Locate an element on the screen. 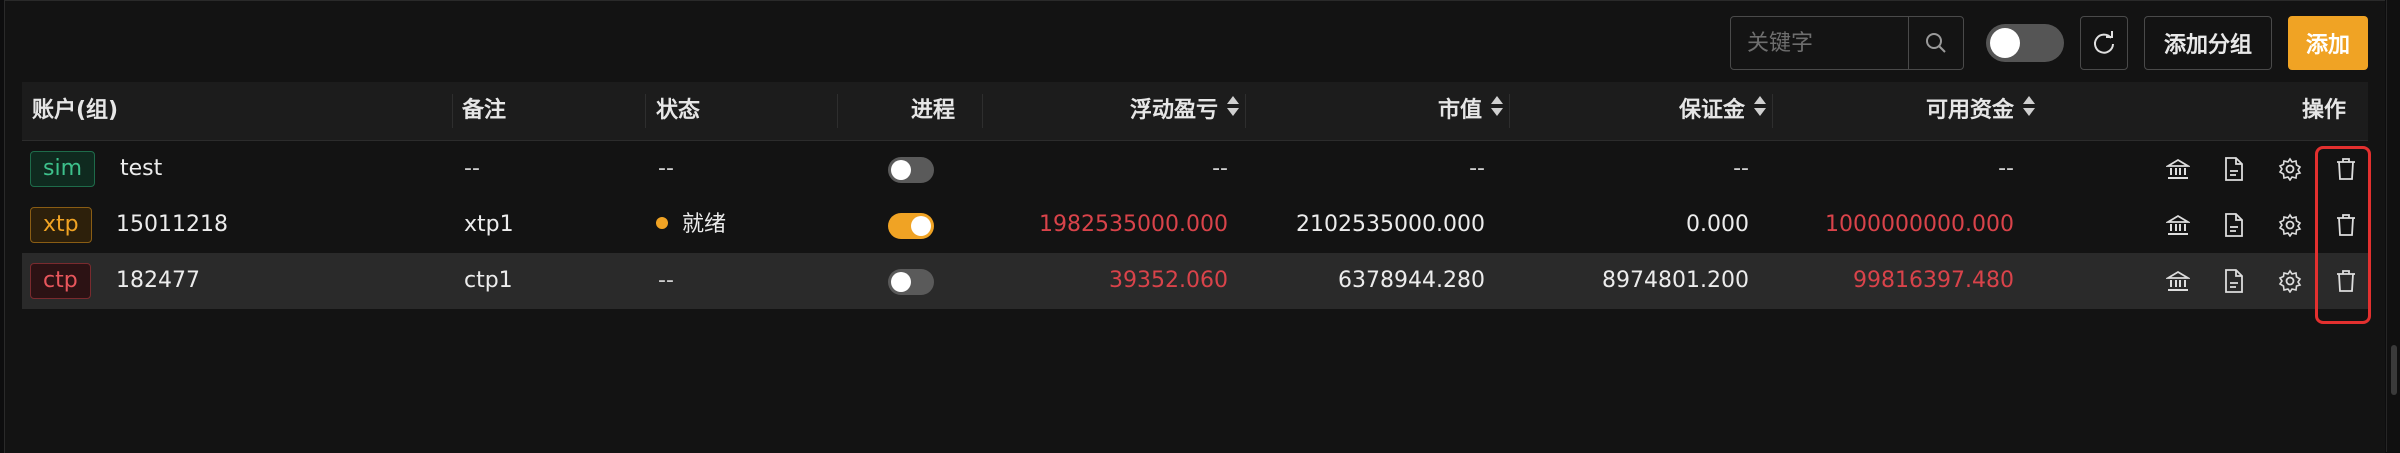 This screenshot has width=2400, height=453. search-icon is located at coordinates (1936, 43).